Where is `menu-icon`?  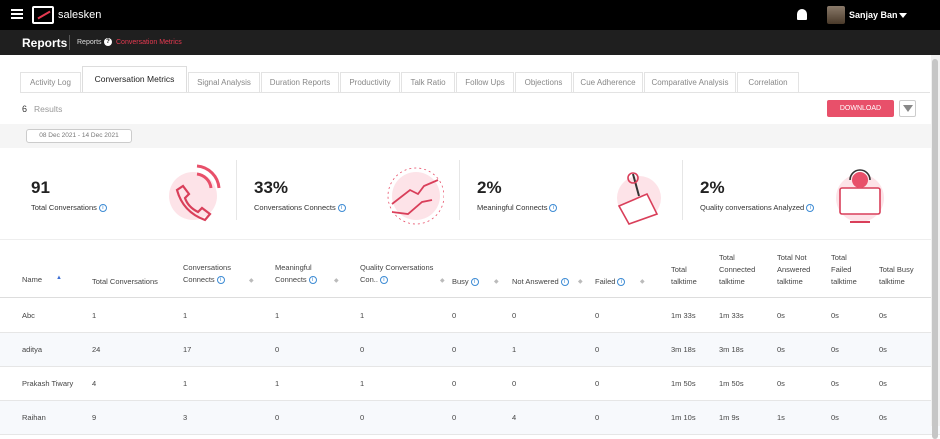
menu-icon is located at coordinates (17, 14).